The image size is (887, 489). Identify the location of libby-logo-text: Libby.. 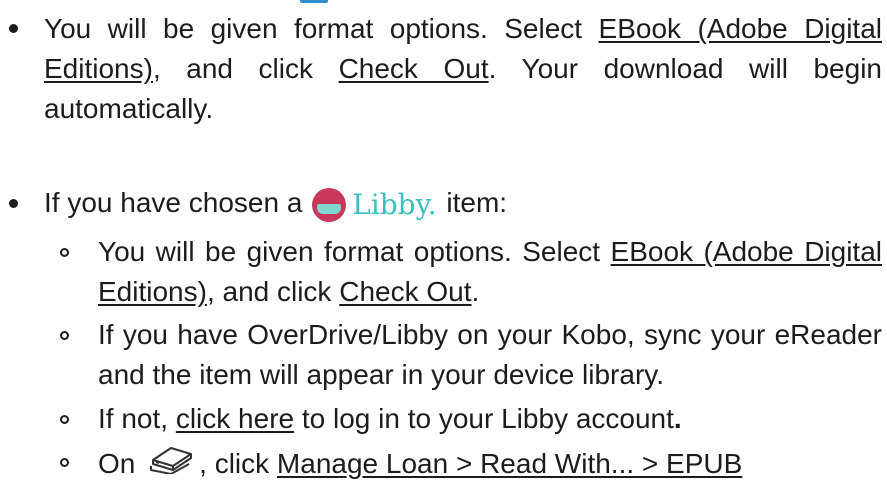
(394, 204).